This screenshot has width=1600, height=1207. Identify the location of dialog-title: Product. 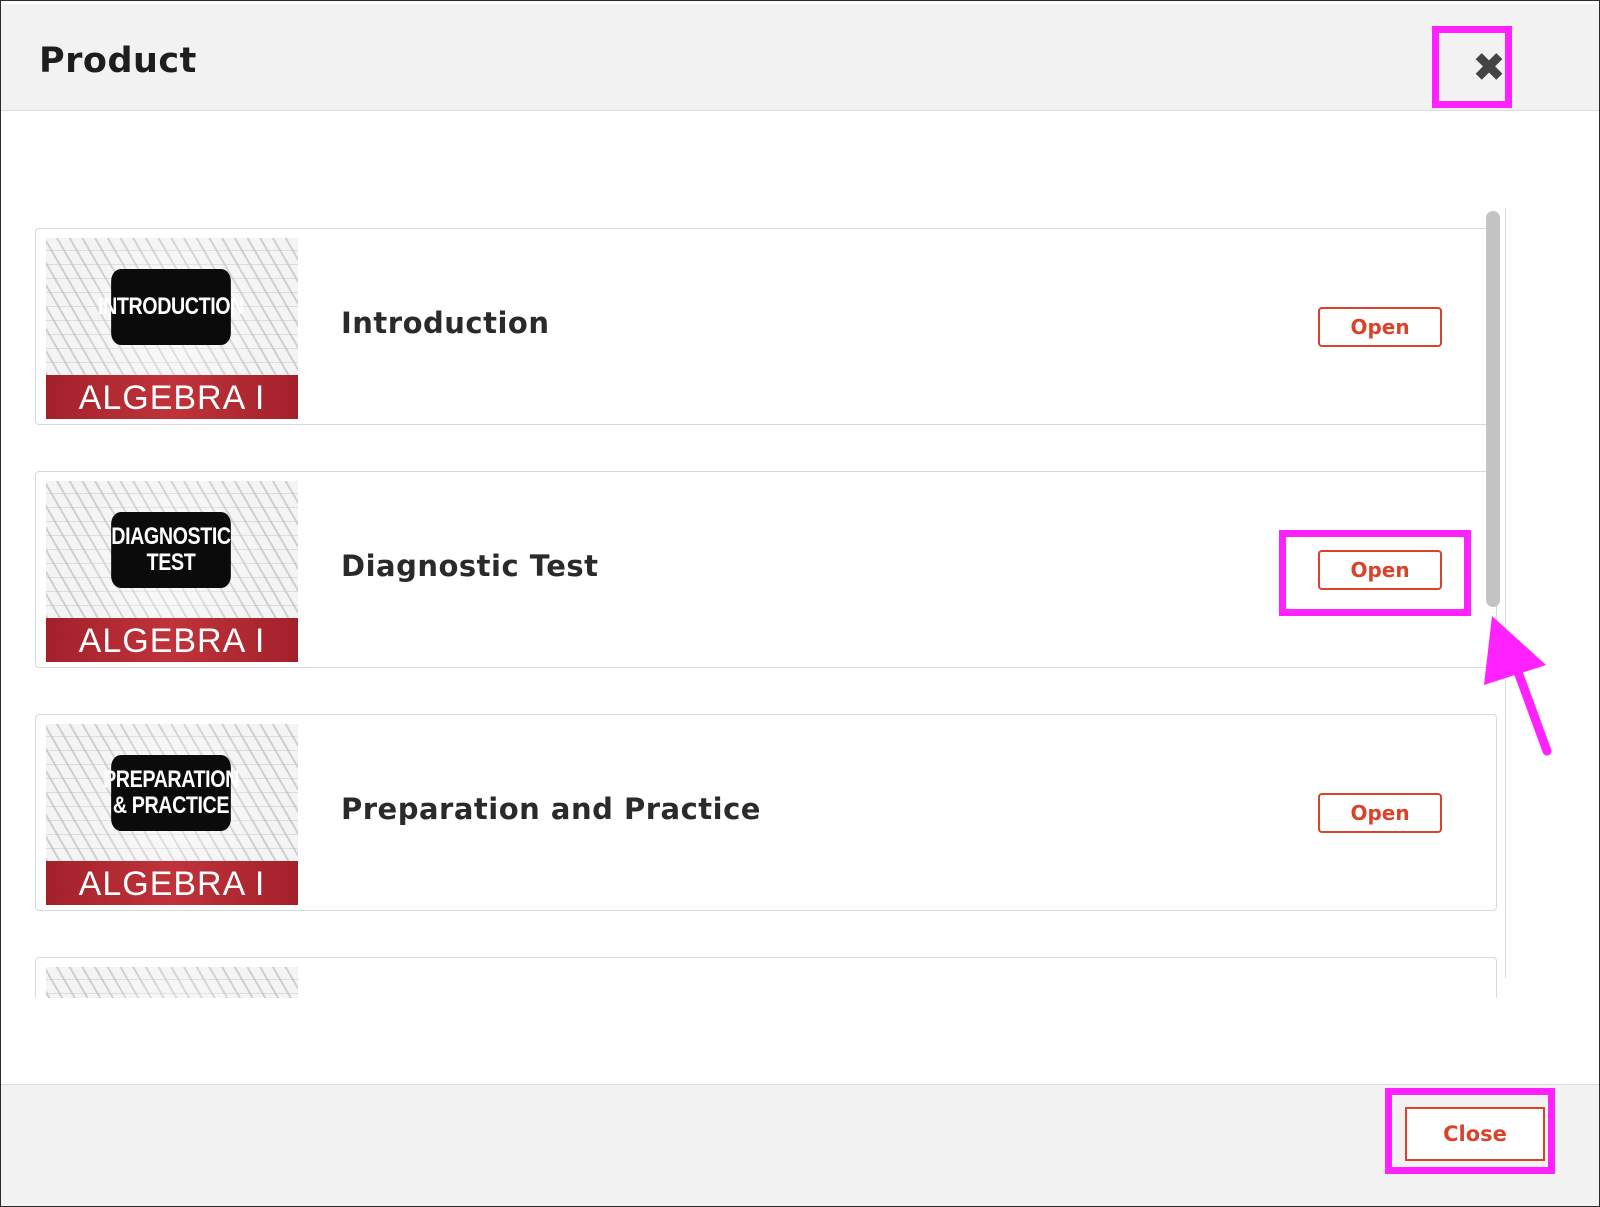
(118, 61).